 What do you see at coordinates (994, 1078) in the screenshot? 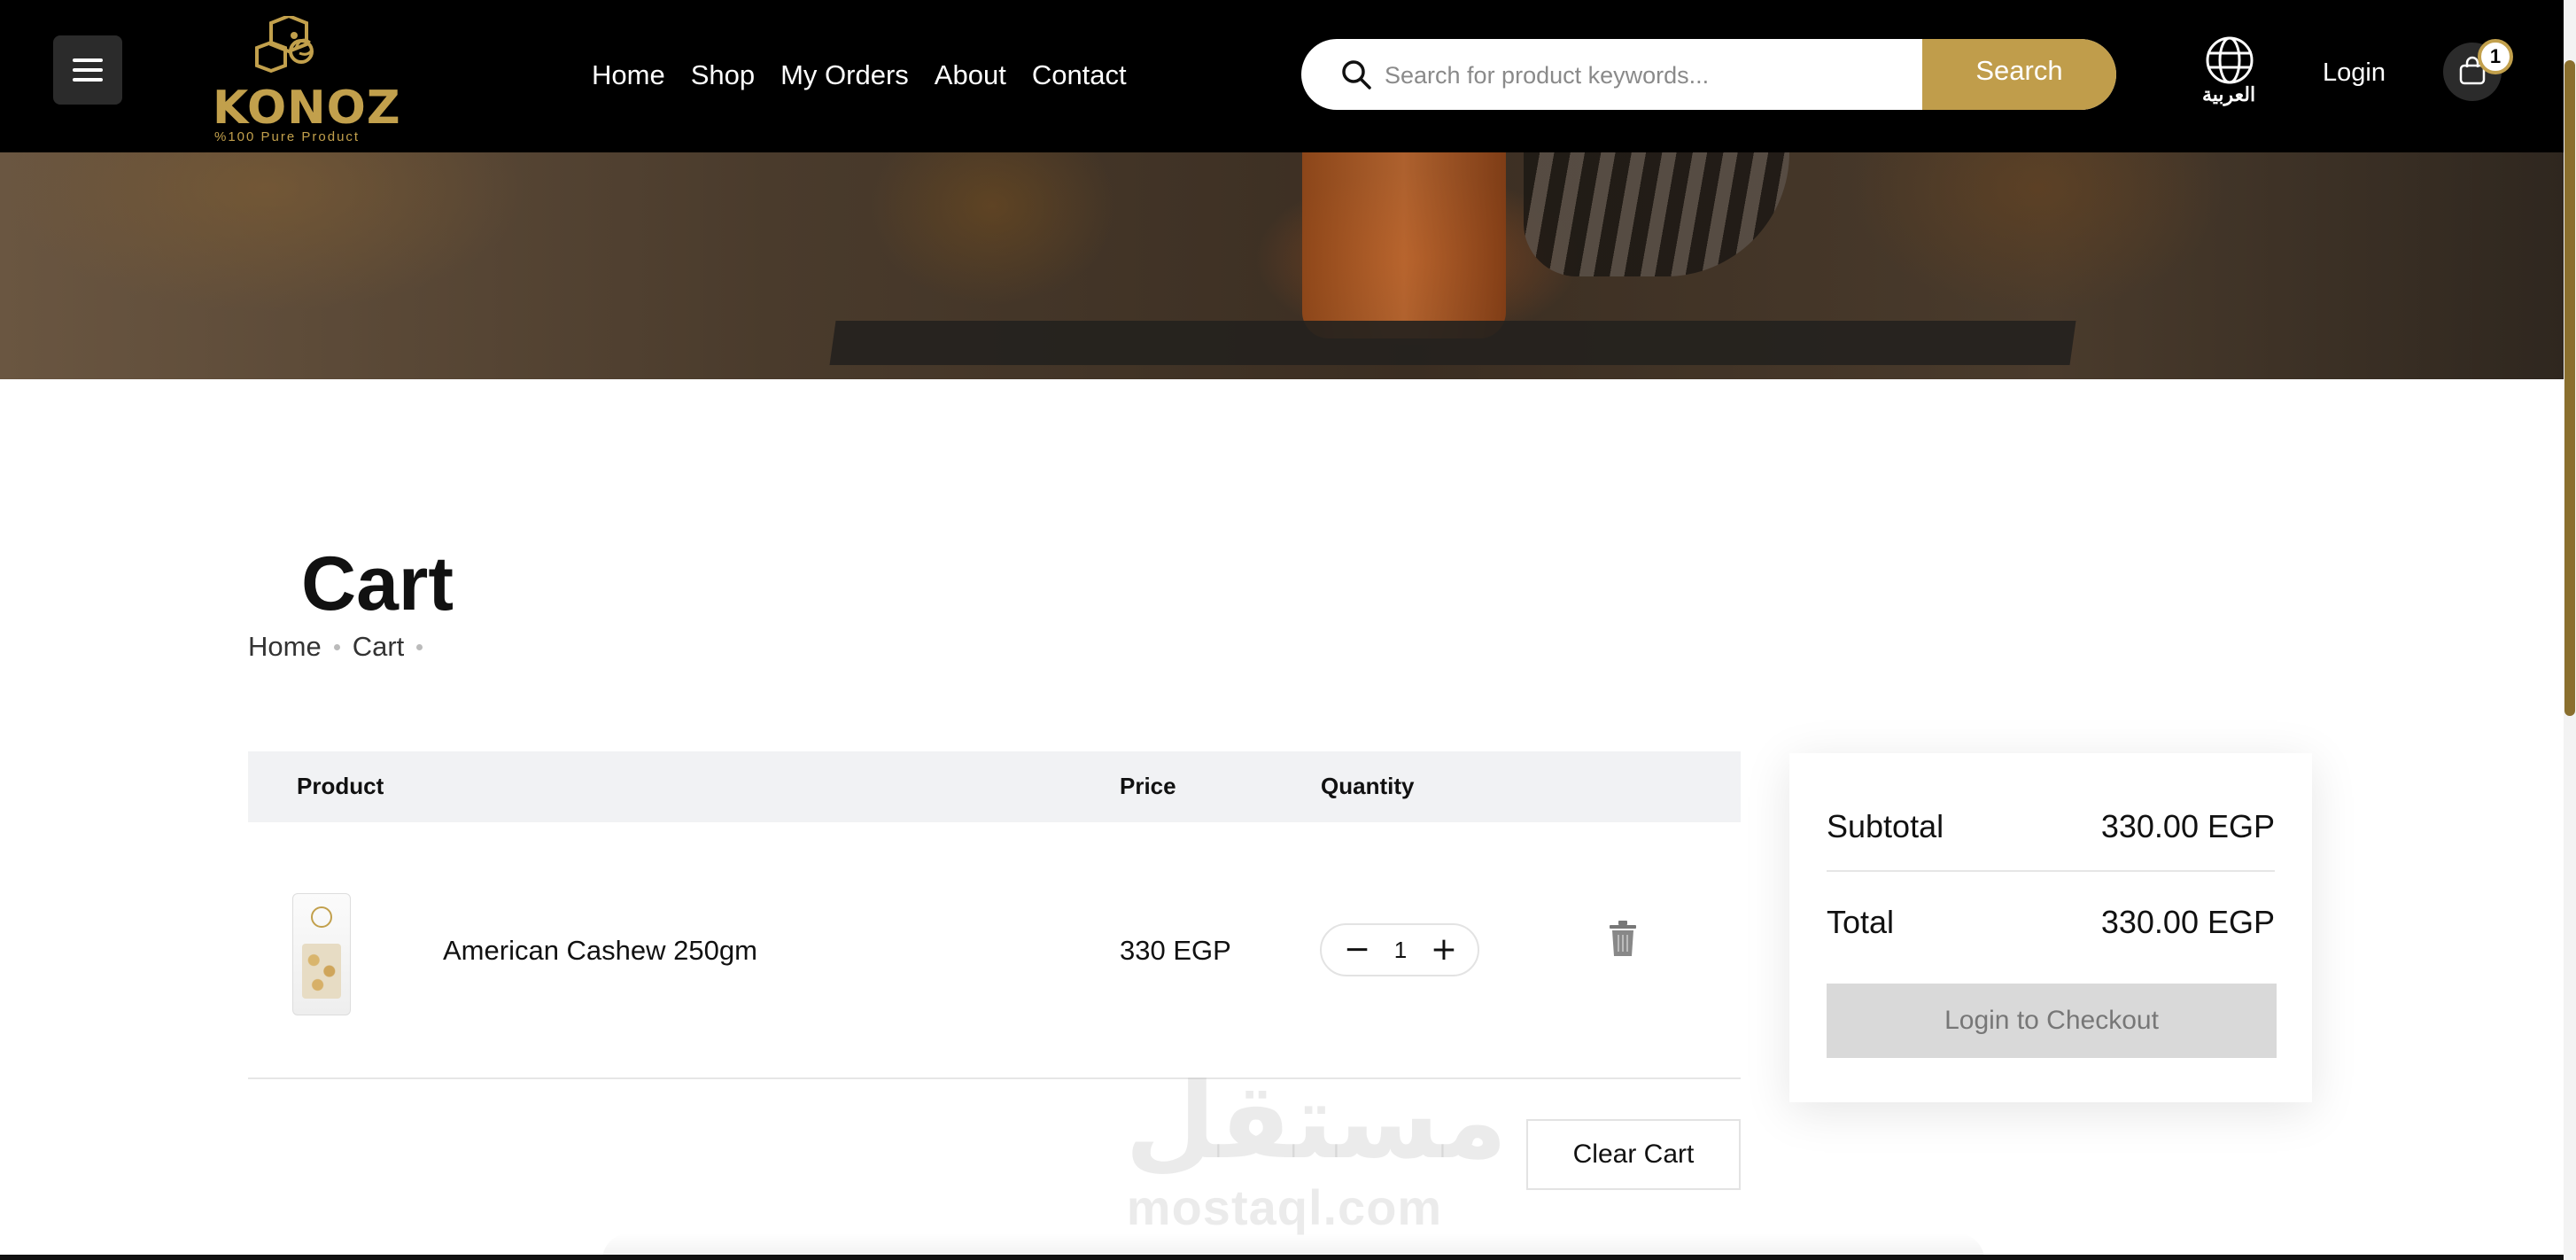
I see `row-divider` at bounding box center [994, 1078].